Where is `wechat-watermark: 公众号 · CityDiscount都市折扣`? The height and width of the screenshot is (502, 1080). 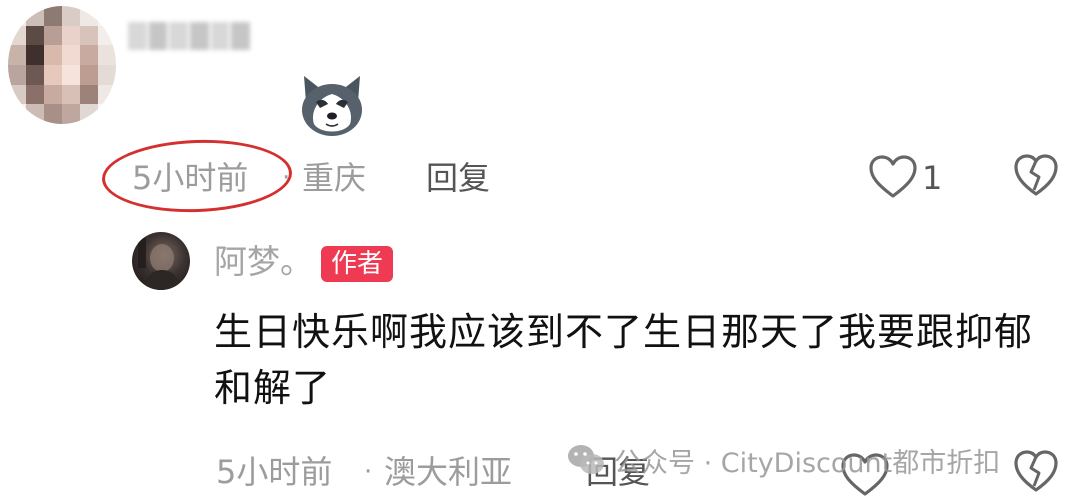
wechat-watermark: 公众号 · CityDiscount都市折扣 is located at coordinates (783, 460).